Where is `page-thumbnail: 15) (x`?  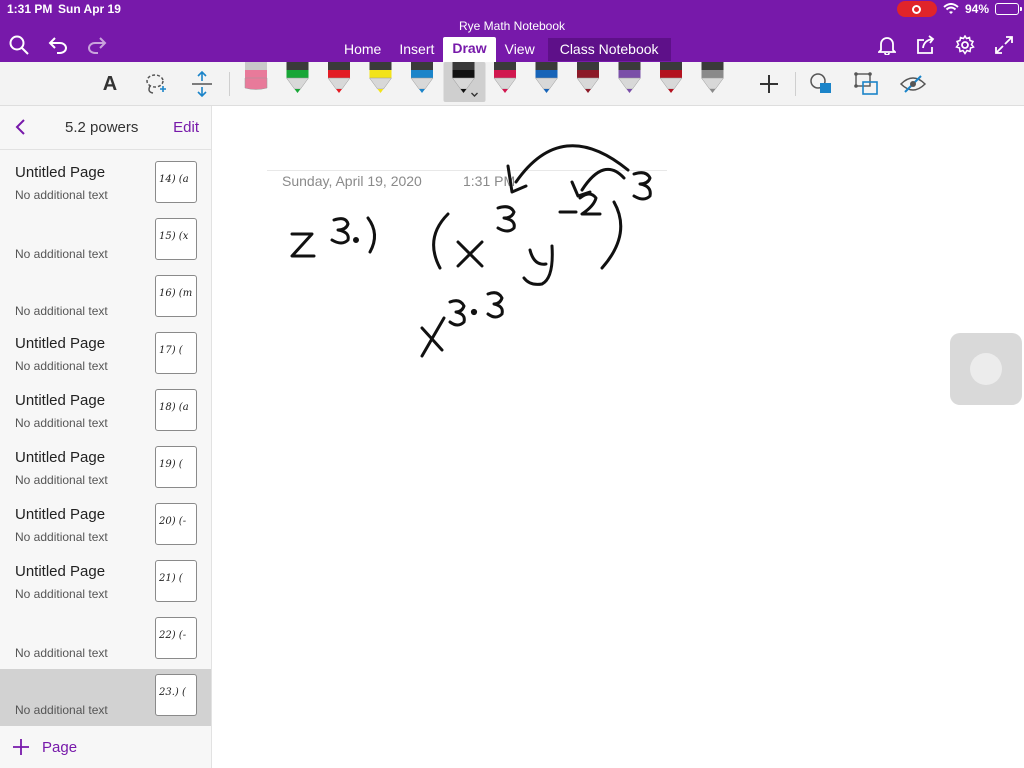 page-thumbnail: 15) (x is located at coordinates (176, 239).